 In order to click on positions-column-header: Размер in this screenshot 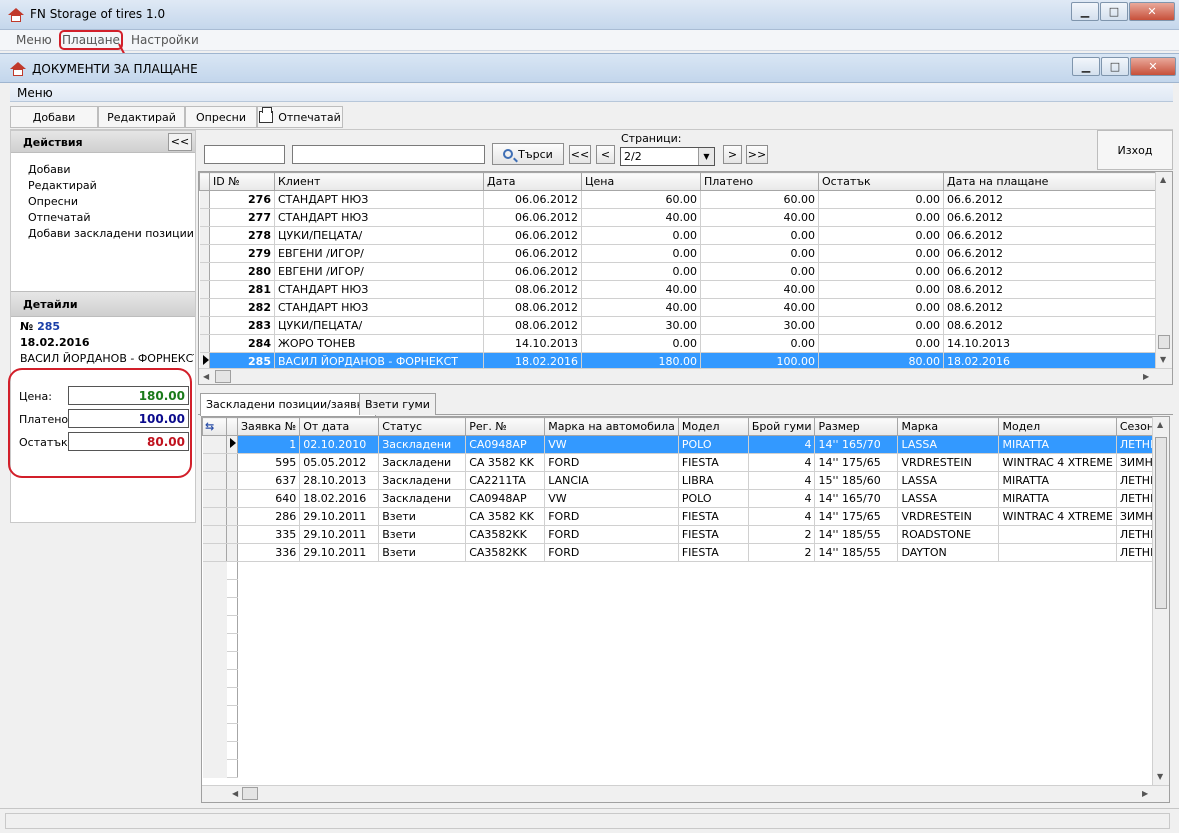, I will do `click(856, 426)`.